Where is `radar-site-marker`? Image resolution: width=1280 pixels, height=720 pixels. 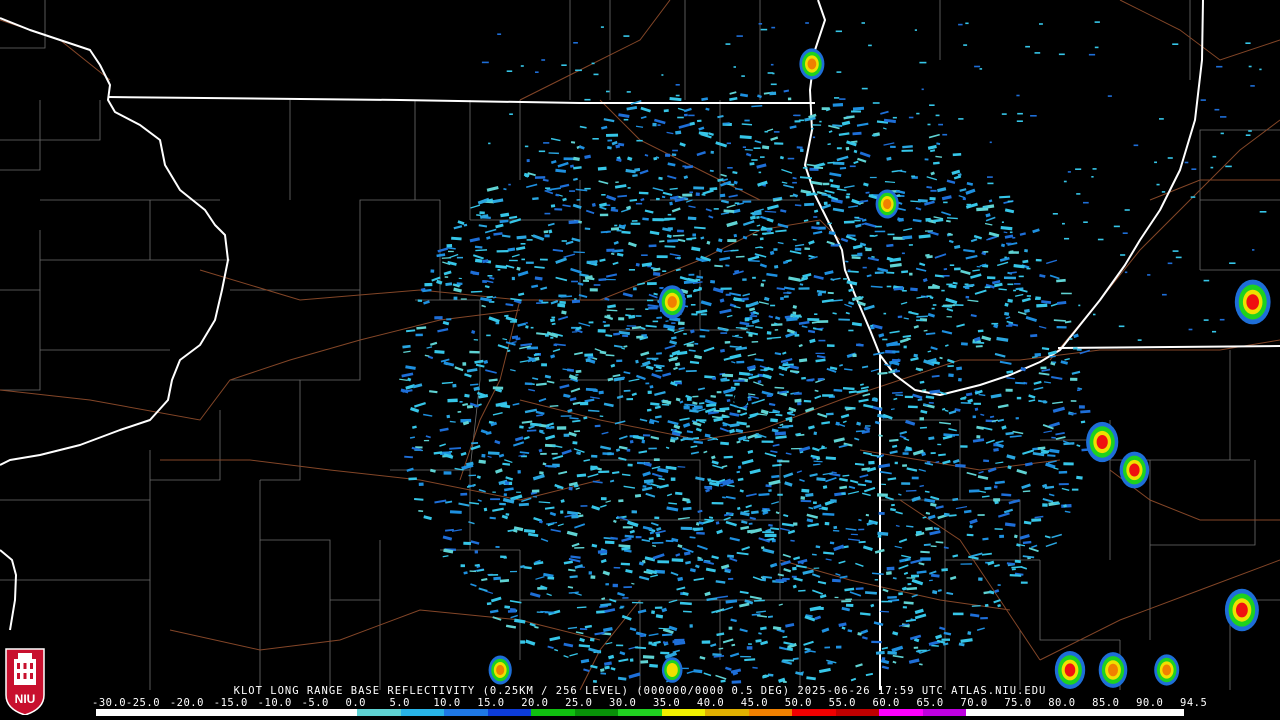 radar-site-marker is located at coordinates (741, 400).